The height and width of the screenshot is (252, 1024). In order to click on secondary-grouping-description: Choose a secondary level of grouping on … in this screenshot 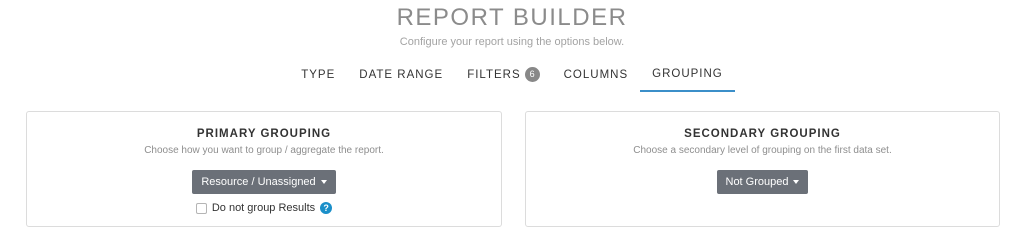, I will do `click(762, 150)`.